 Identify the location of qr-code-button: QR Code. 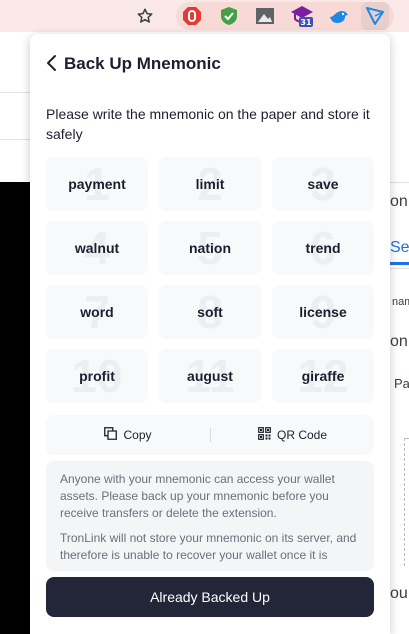
(292, 435).